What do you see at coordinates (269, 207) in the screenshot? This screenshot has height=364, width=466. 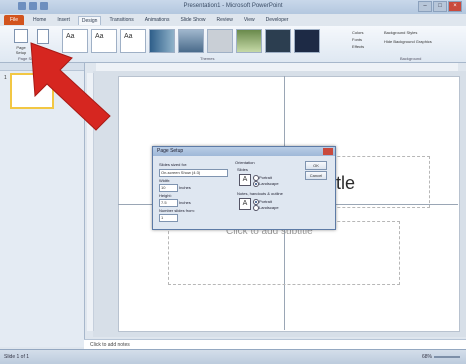 I see `notes-landscape-label: Landscape` at bounding box center [269, 207].